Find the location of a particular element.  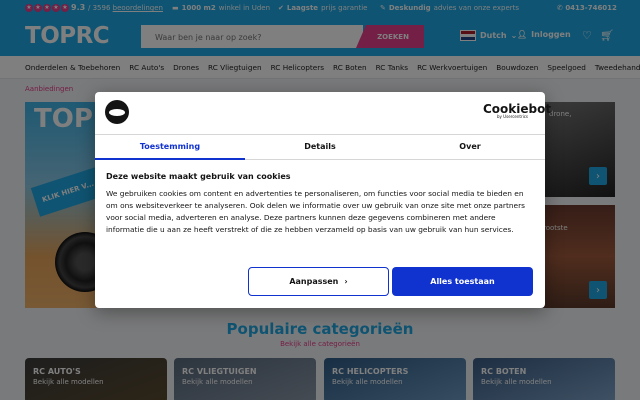

cookie-icon is located at coordinates (117, 112).